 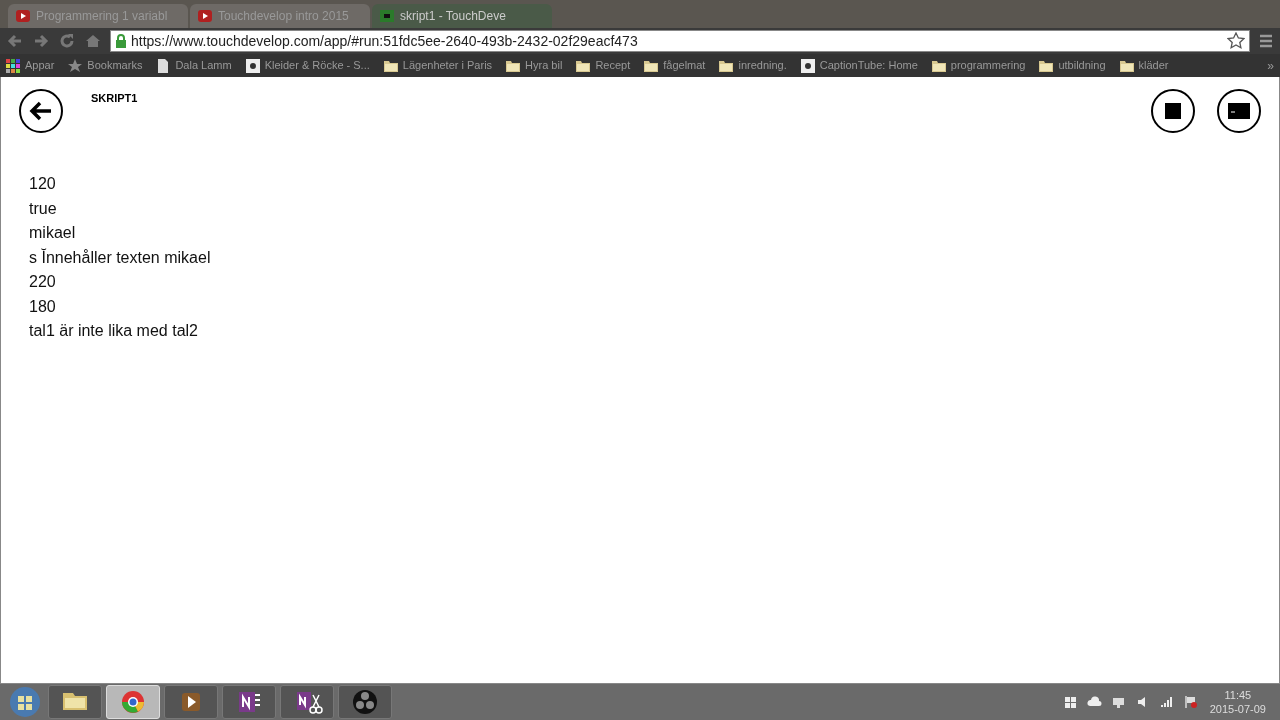 I want to click on back-arrow-icon, so click(x=41, y=111).